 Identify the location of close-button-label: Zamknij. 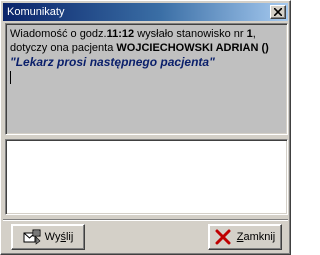
(256, 237).